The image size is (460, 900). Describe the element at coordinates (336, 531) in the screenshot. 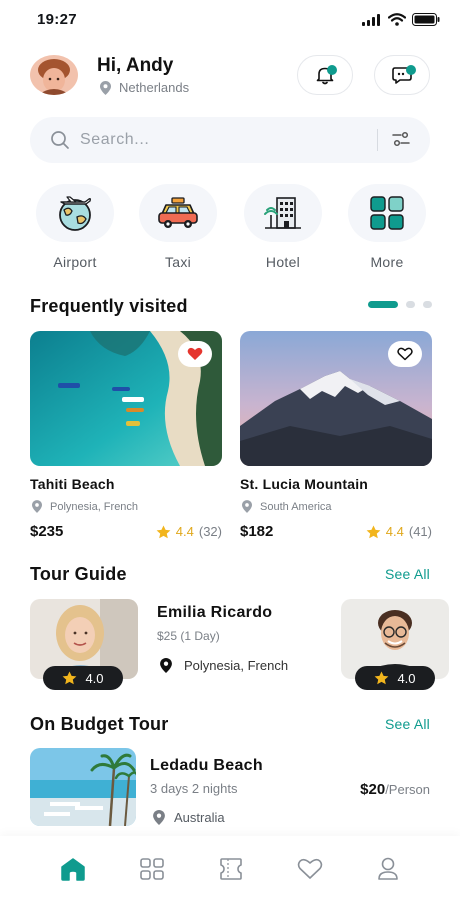

I see `place-meta: $182 4.4 (41)` at that location.